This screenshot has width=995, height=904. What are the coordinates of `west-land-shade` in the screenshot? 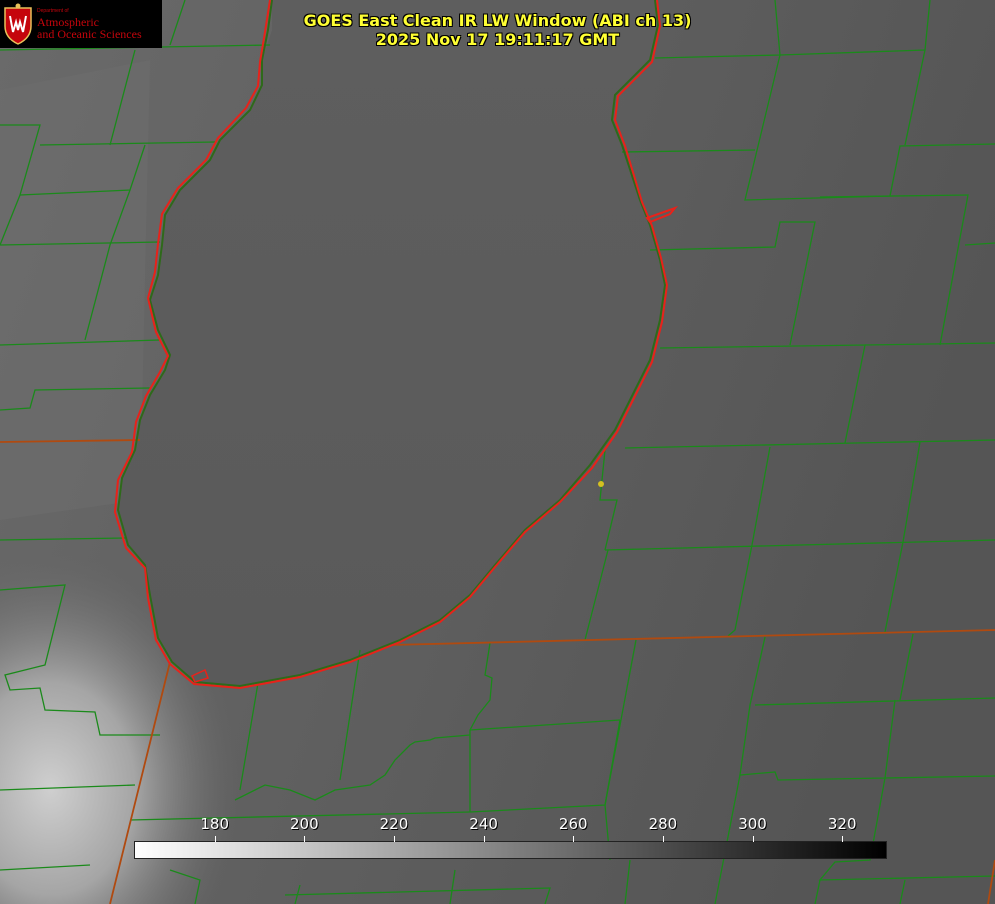 It's located at (75, 290).